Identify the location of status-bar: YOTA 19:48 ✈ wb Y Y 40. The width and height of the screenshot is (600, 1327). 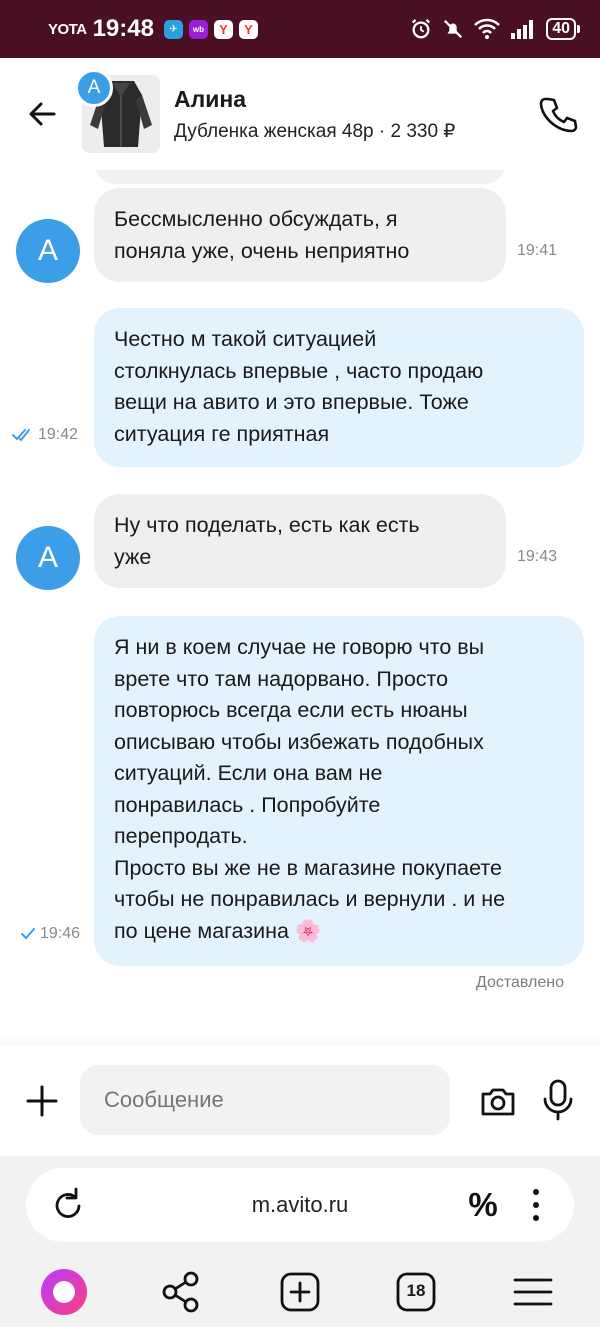
(300, 29).